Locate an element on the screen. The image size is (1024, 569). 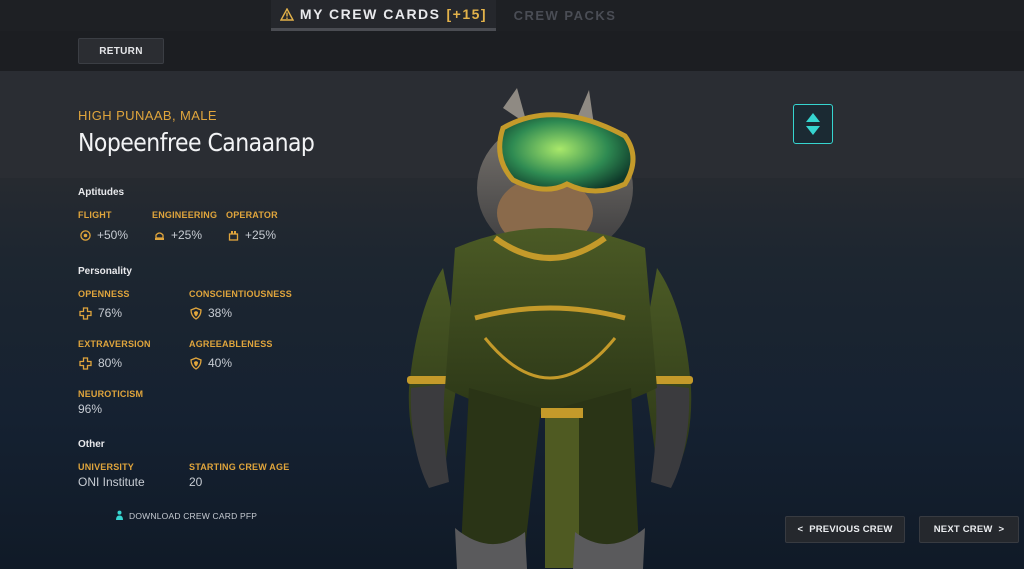
next-crew-label: NEXT CREW is located at coordinates (963, 529).